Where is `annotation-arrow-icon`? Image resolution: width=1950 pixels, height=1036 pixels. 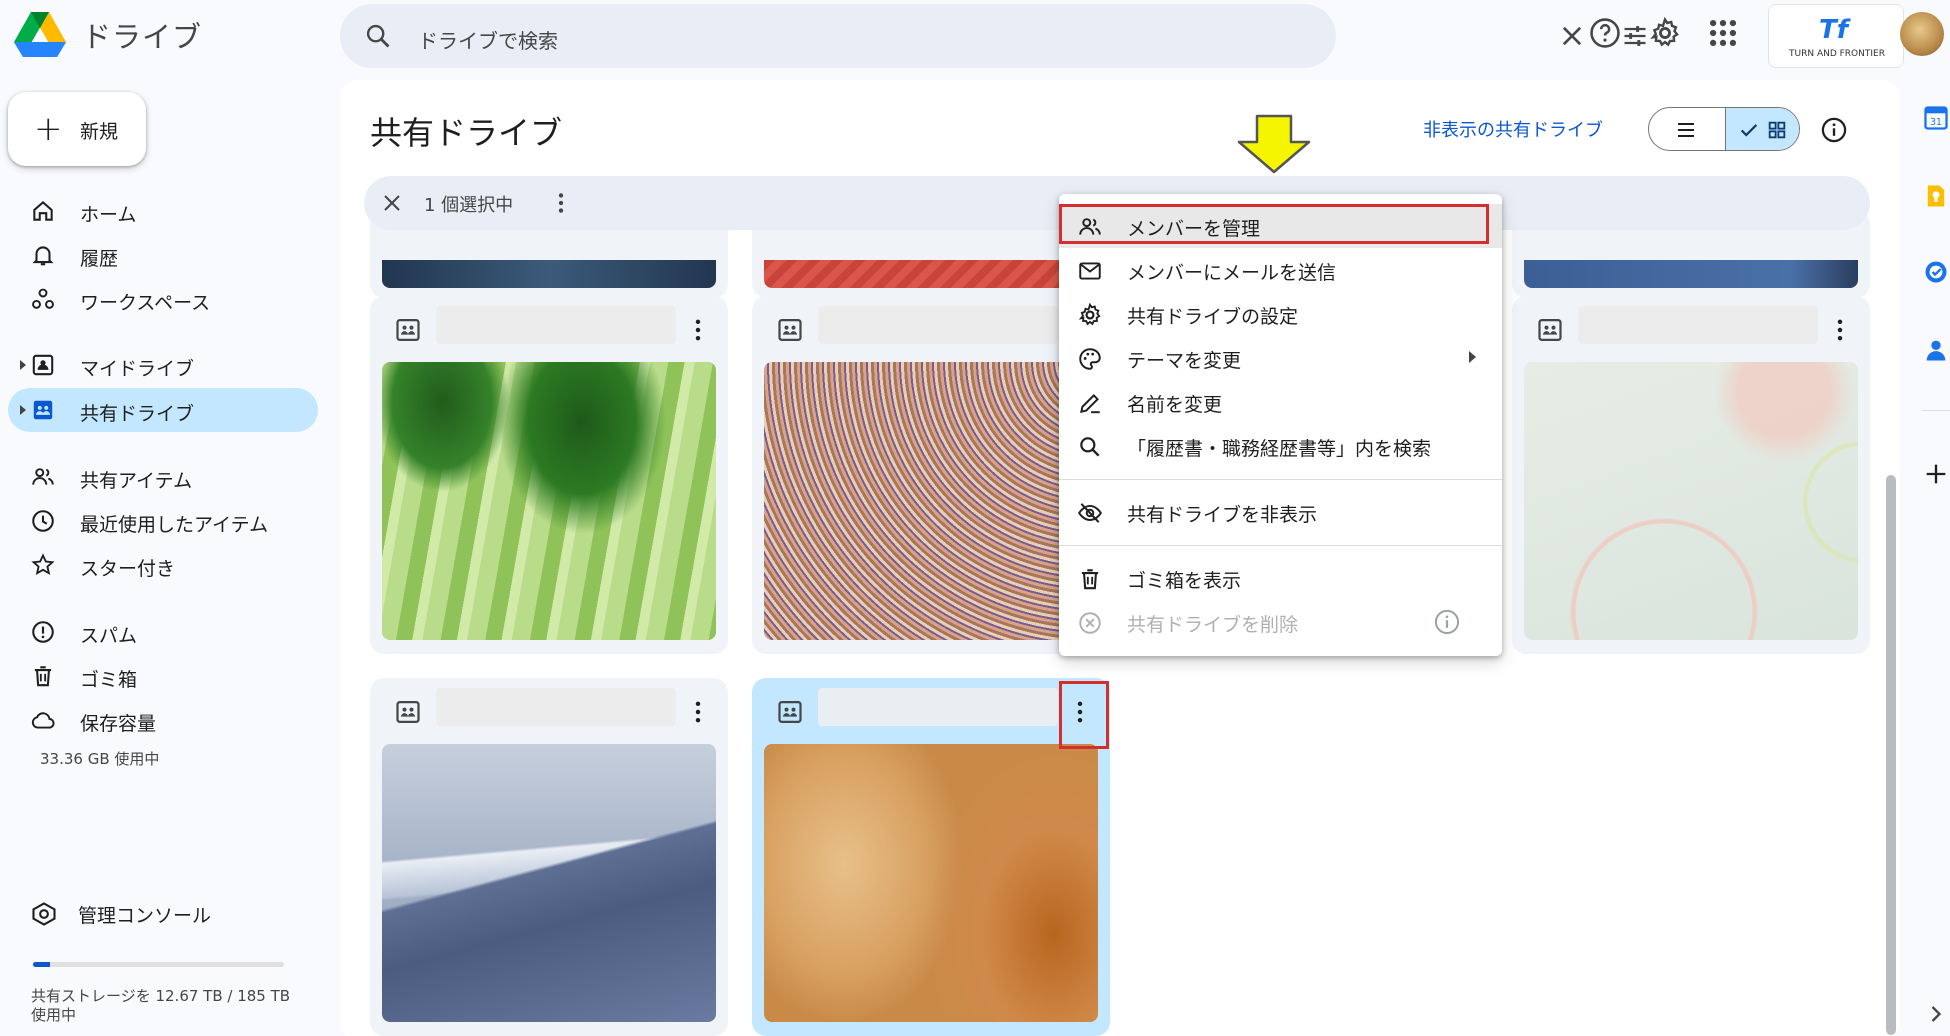
annotation-arrow-icon is located at coordinates (1274, 144).